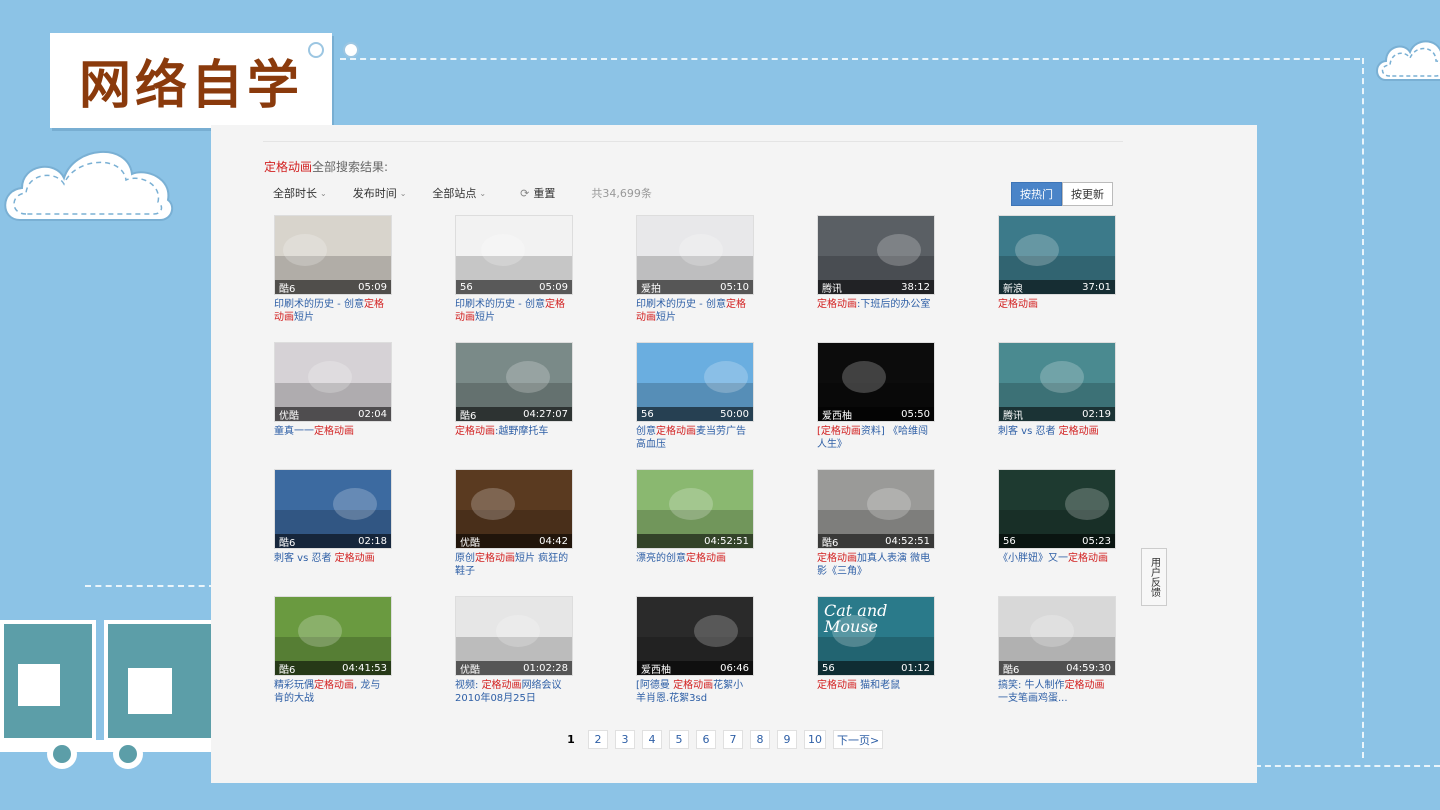 The image size is (1440, 810). I want to click on video-card: 腾讯 38:12 定格动画:下班后的办公室, so click(876, 263).